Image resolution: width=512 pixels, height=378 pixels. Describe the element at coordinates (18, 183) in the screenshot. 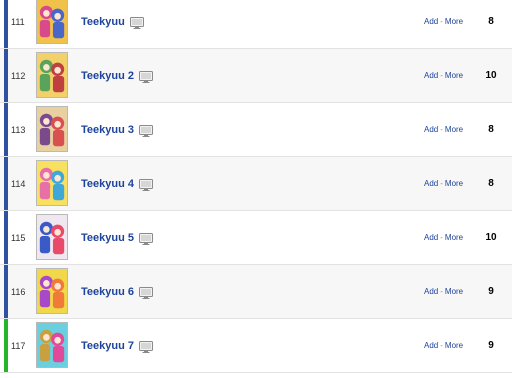

I see `row-number: 114` at that location.